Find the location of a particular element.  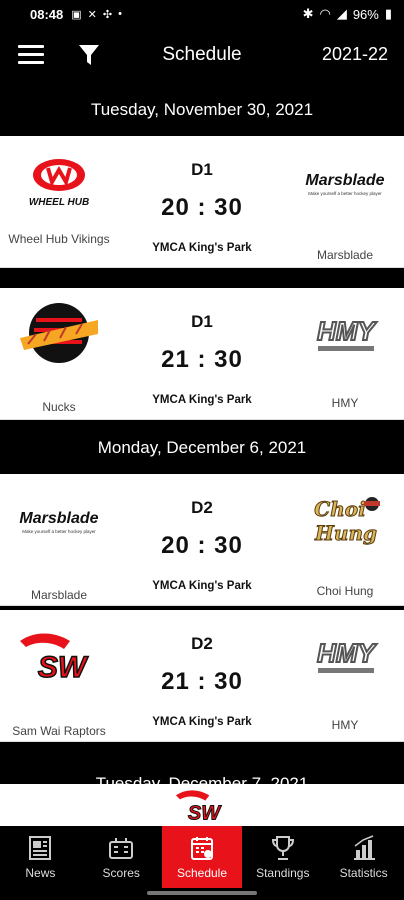

away-team-name: Marsblade is located at coordinates (345, 255).